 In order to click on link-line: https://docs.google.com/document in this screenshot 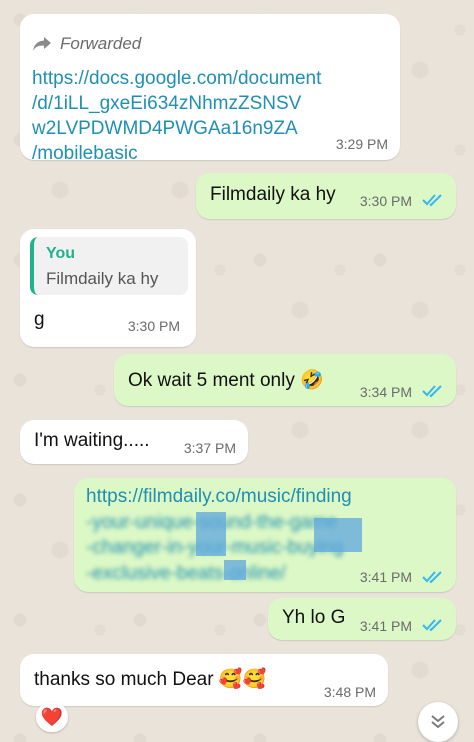, I will do `click(177, 78)`.